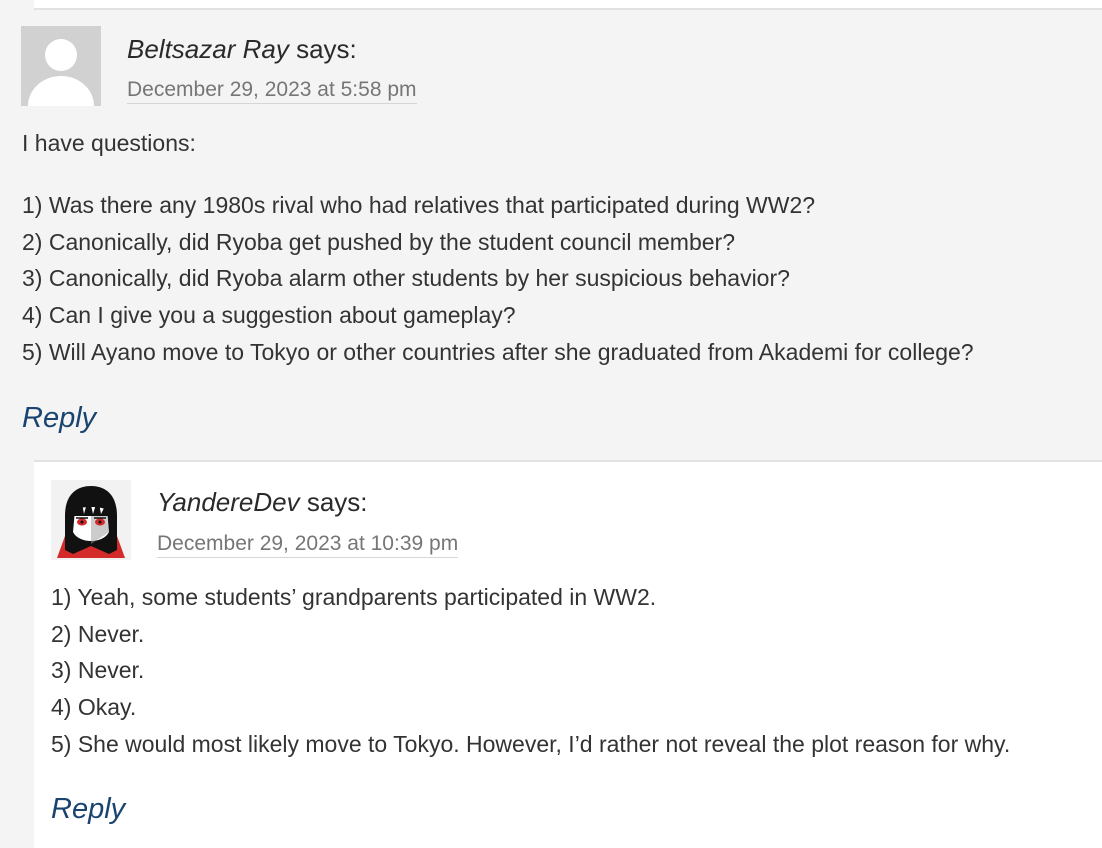 Image resolution: width=1102 pixels, height=848 pixels. I want to click on comment-text-line: 3) Never., so click(98, 670).